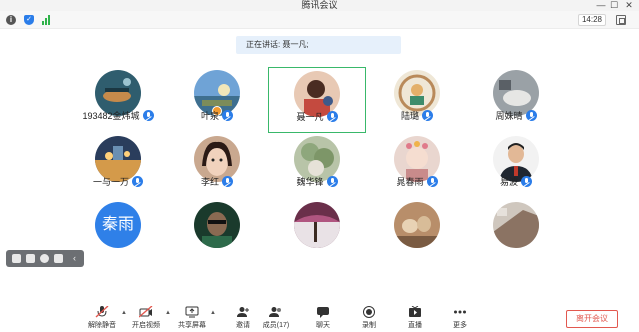 The width and height of the screenshot is (639, 332). What do you see at coordinates (209, 182) in the screenshot?
I see `participant-name: 李红` at bounding box center [209, 182].